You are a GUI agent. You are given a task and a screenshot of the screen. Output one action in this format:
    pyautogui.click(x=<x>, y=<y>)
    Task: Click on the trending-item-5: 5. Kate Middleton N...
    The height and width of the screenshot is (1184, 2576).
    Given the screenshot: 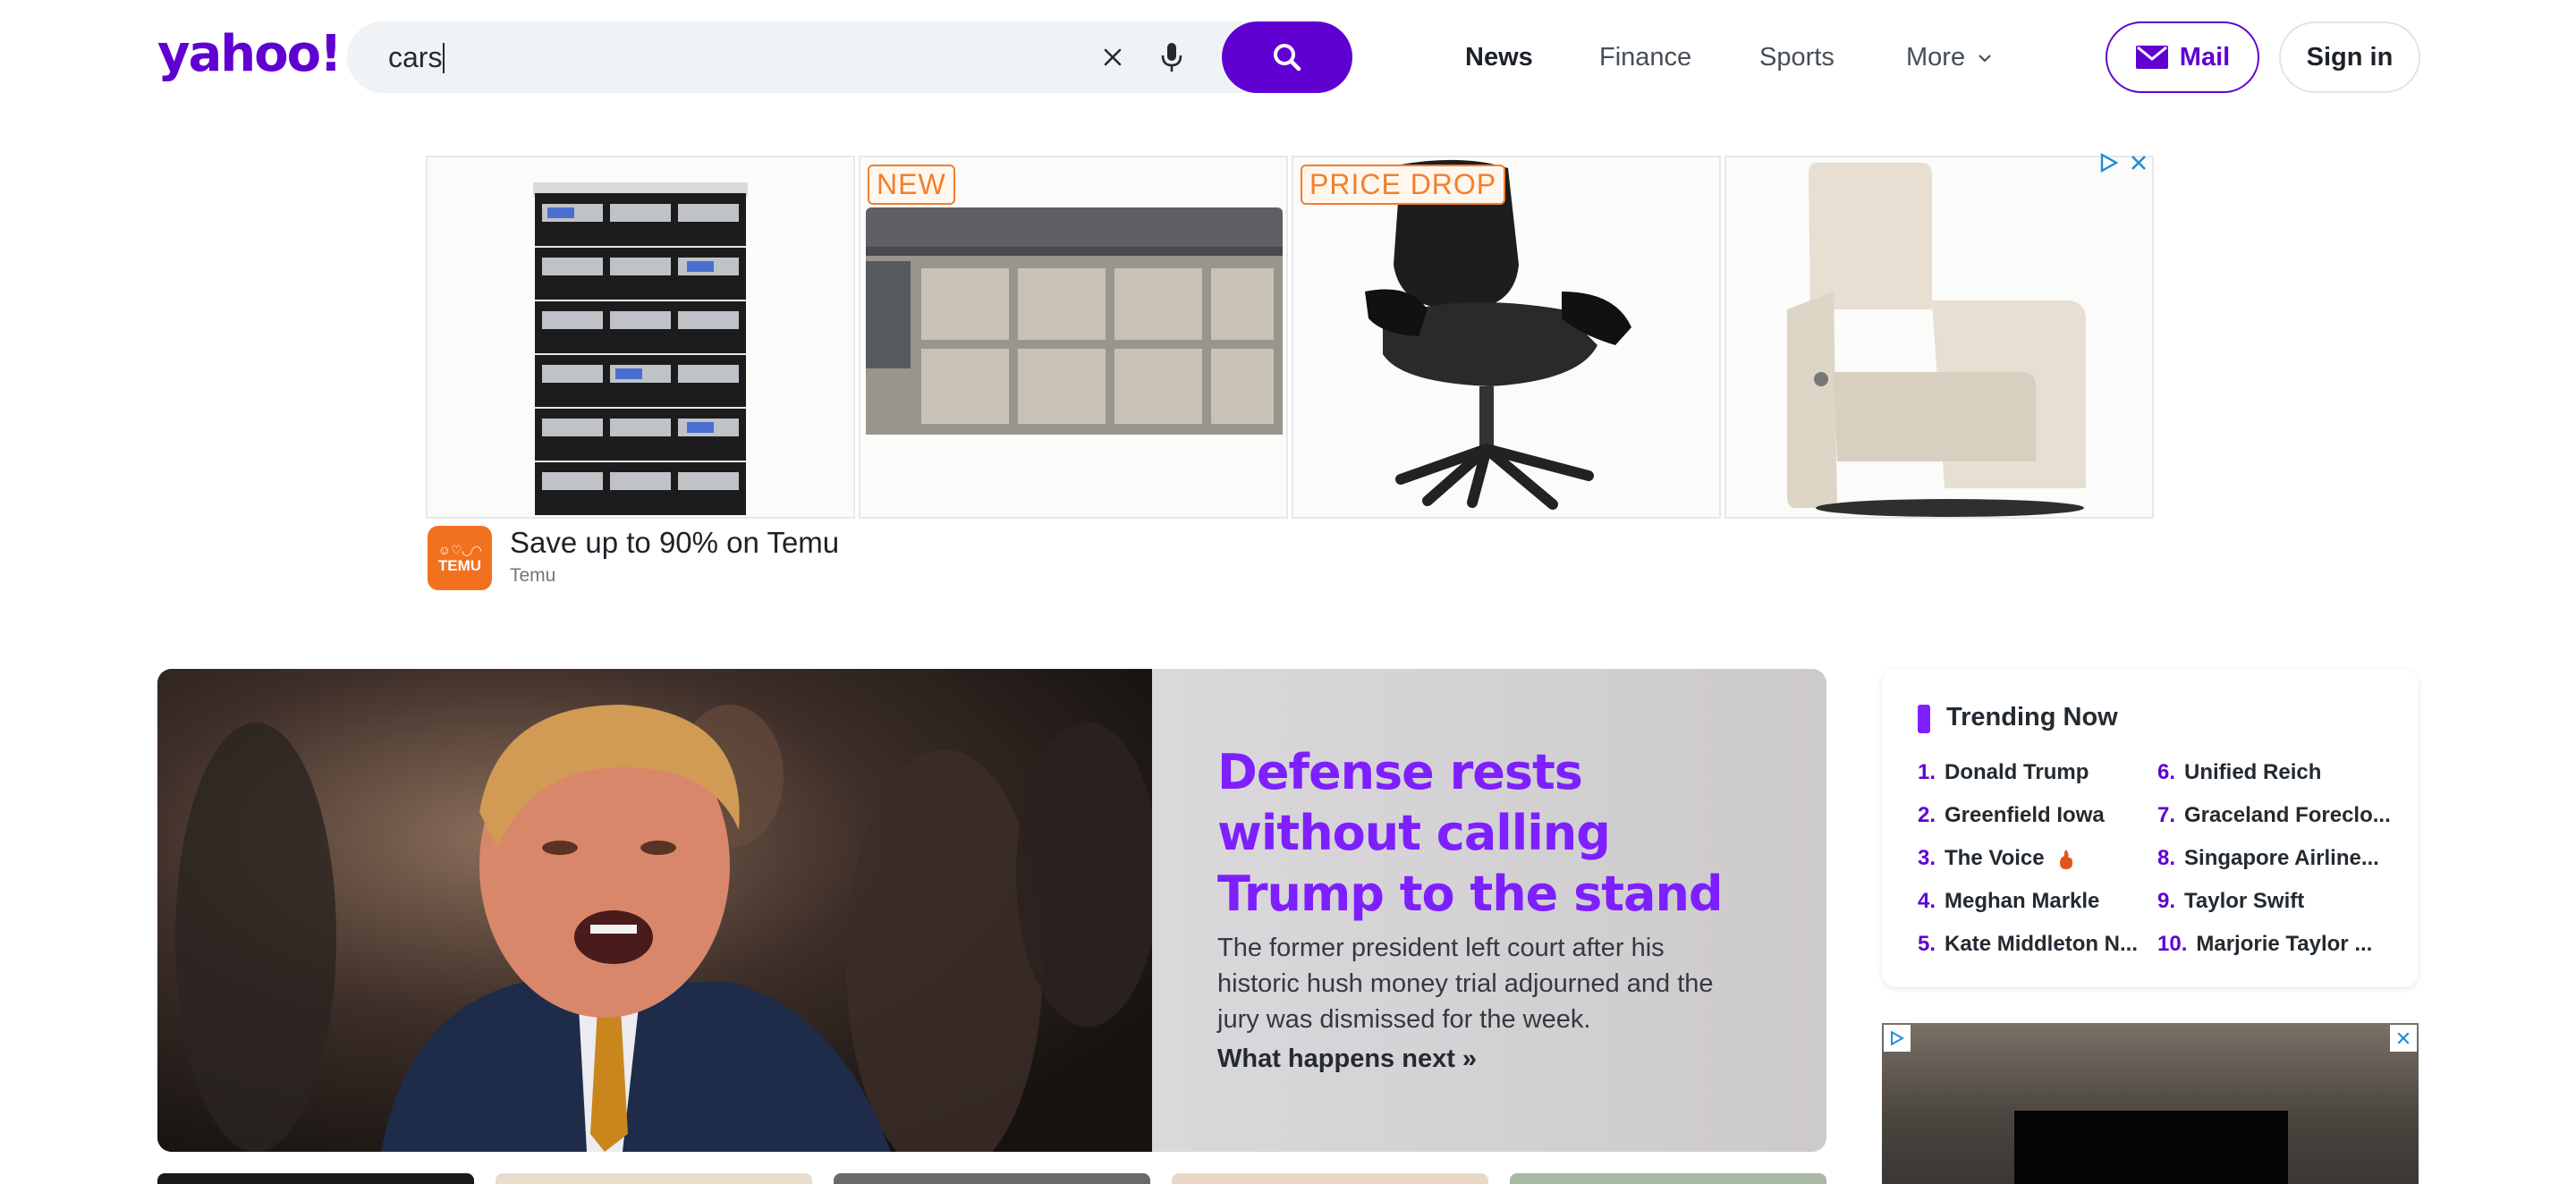 What is the action you would take?
    pyautogui.click(x=2029, y=944)
    